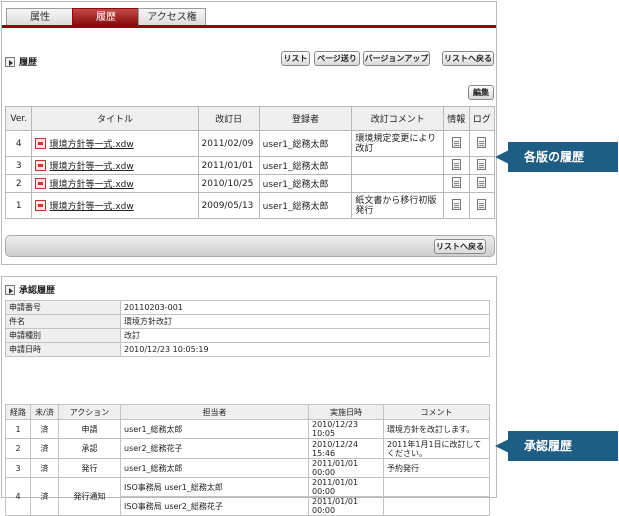 Image resolution: width=619 pixels, height=516 pixels. I want to click on date-cell: 2010/10/25, so click(228, 183).